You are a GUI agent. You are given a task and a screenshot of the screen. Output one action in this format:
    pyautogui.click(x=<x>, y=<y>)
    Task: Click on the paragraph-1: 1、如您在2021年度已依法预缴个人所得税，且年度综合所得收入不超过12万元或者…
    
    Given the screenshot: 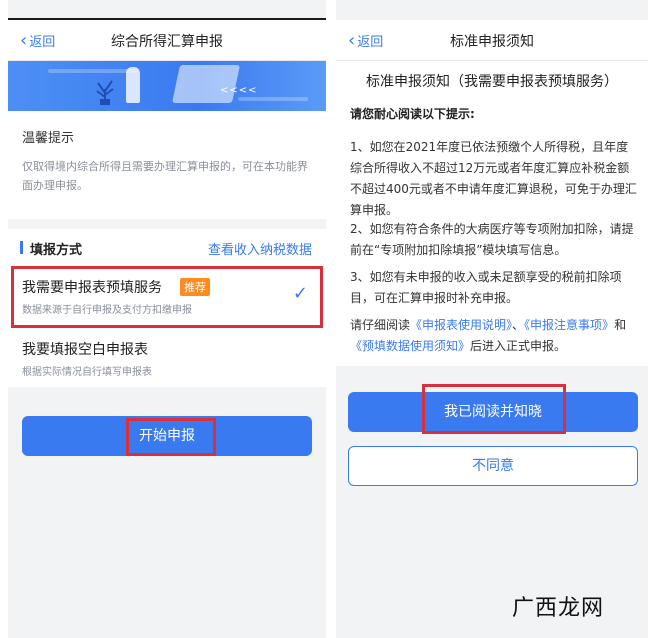 What is the action you would take?
    pyautogui.click(x=493, y=178)
    